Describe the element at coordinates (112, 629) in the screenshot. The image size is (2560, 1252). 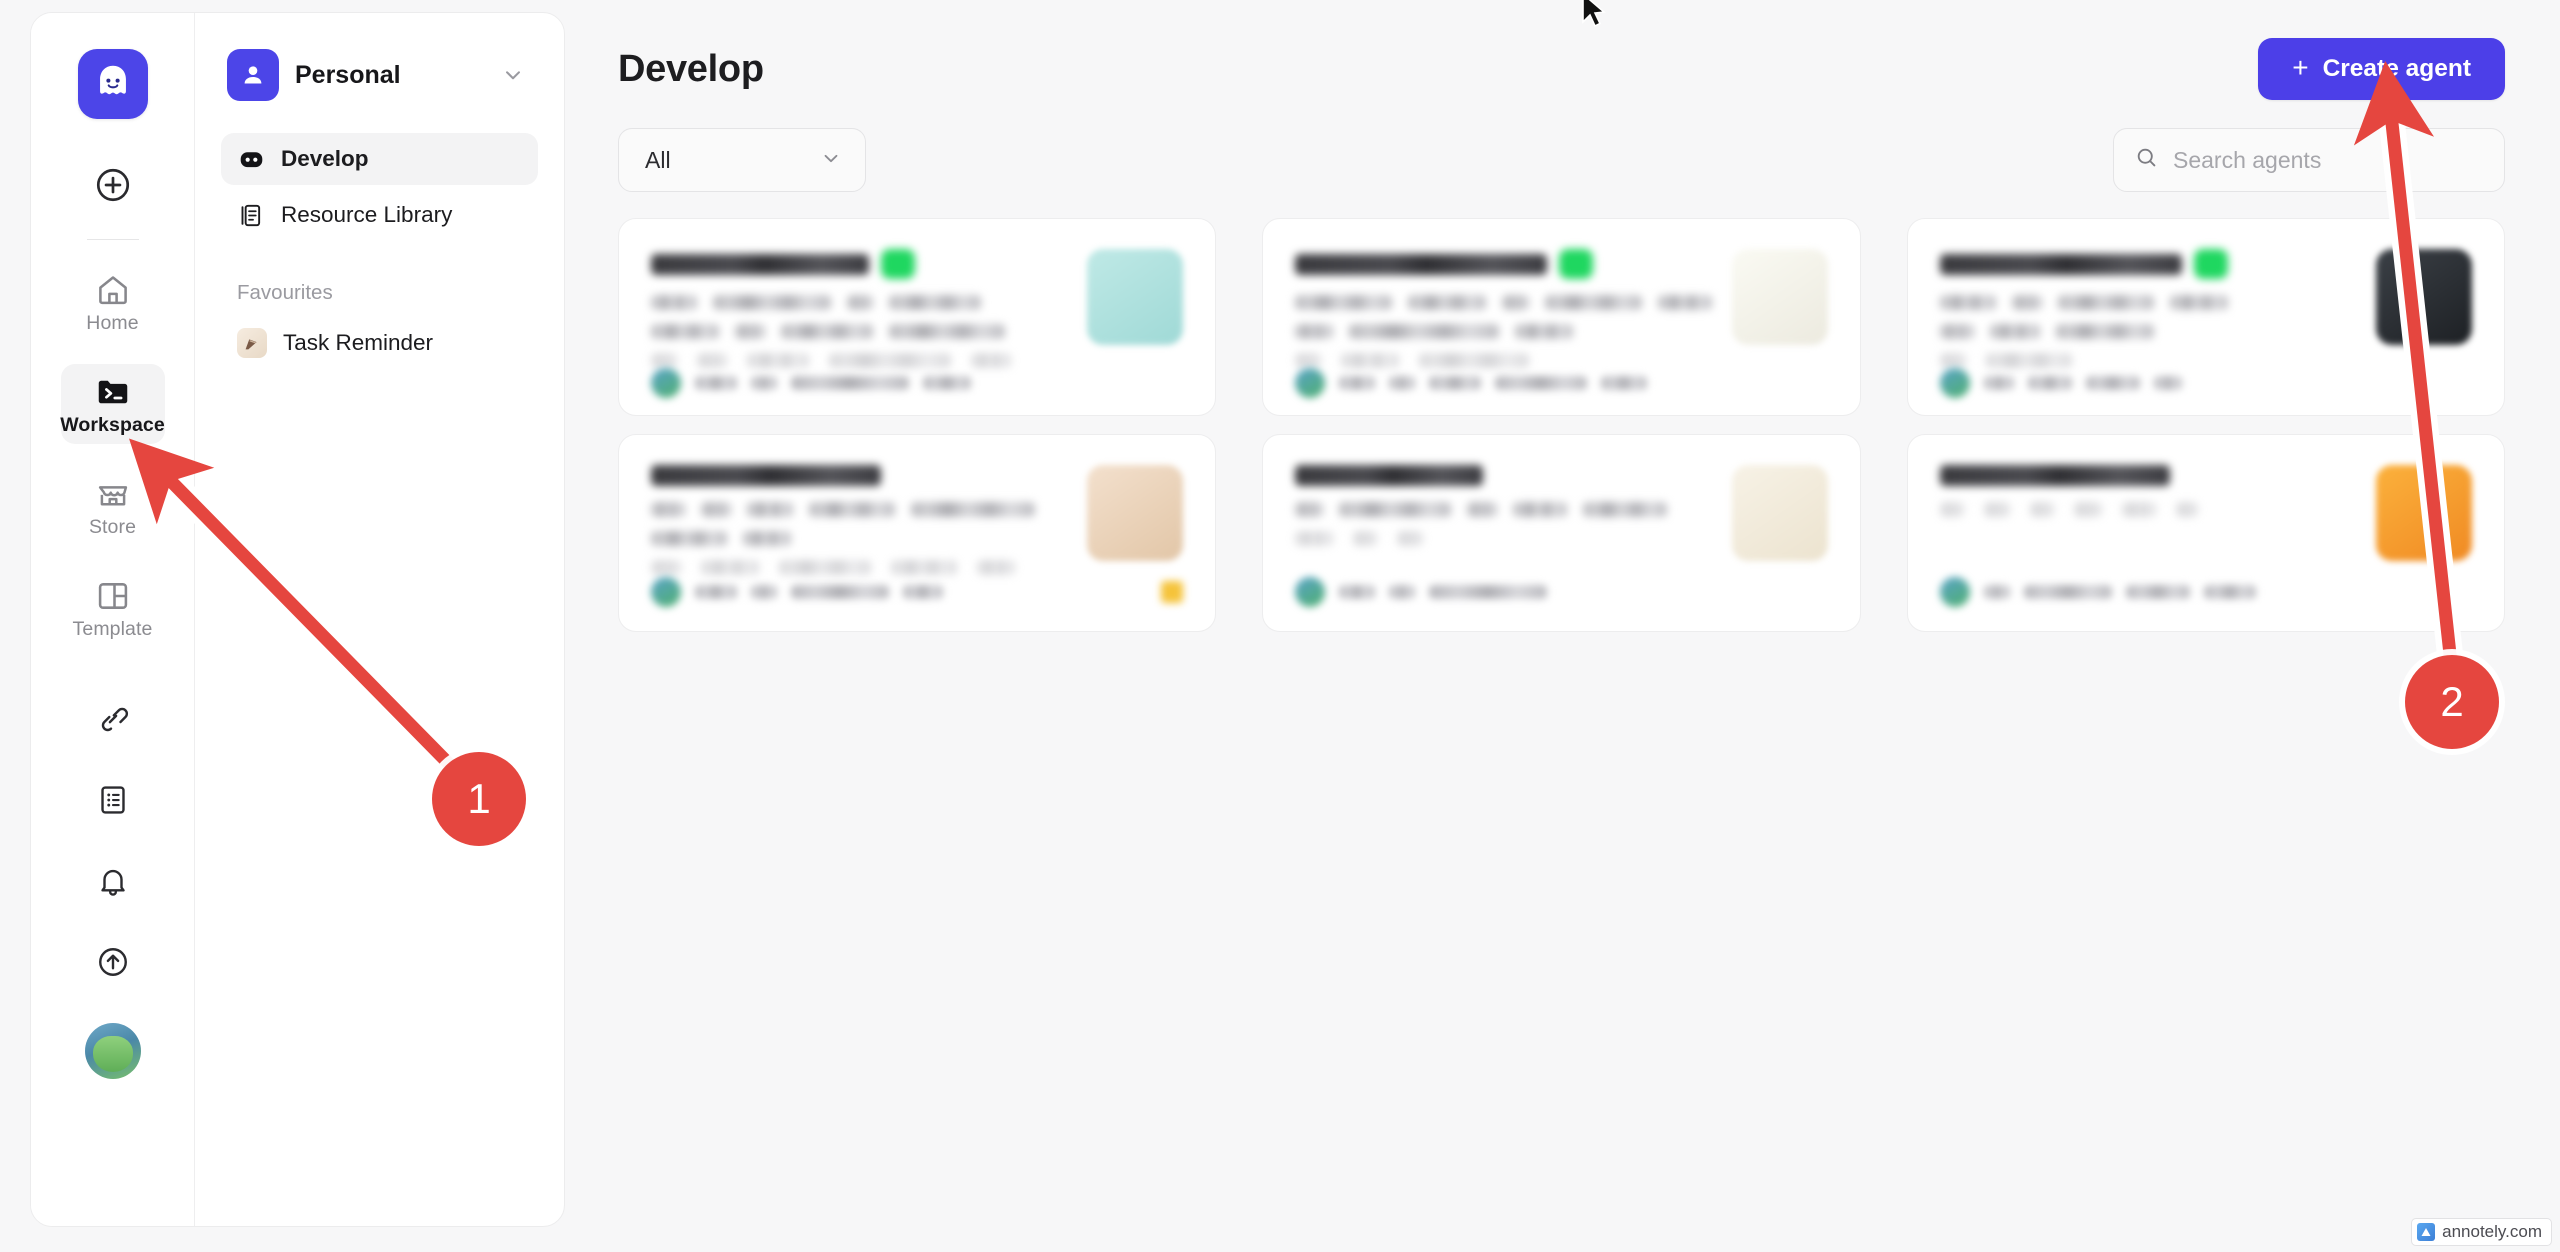
I see `sidebar-item-label: Template` at that location.